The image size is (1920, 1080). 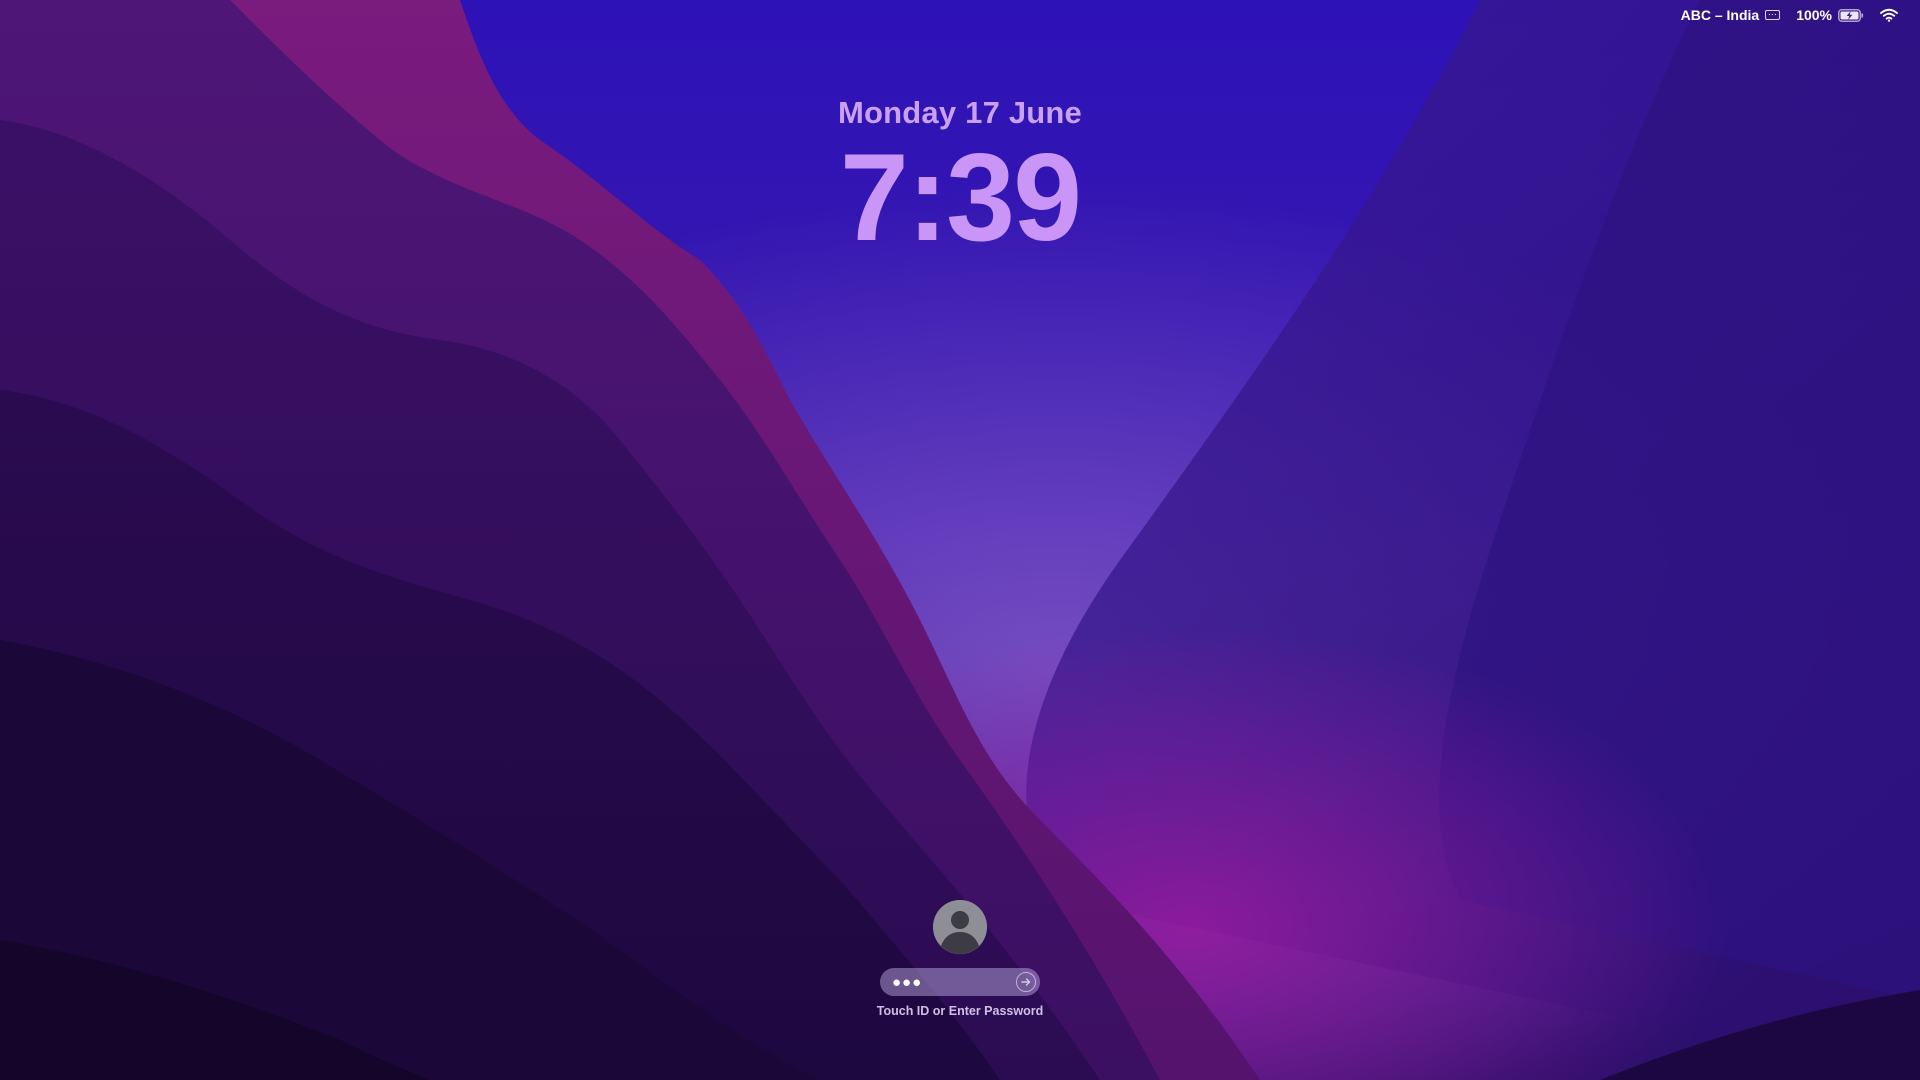 What do you see at coordinates (1773, 15) in the screenshot?
I see `keyboard-icon` at bounding box center [1773, 15].